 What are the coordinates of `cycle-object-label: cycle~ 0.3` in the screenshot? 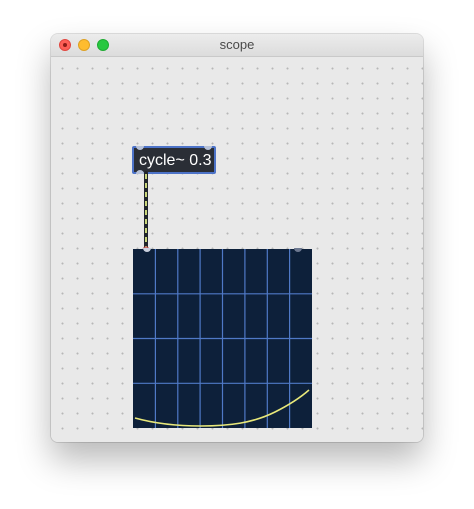 It's located at (175, 160).